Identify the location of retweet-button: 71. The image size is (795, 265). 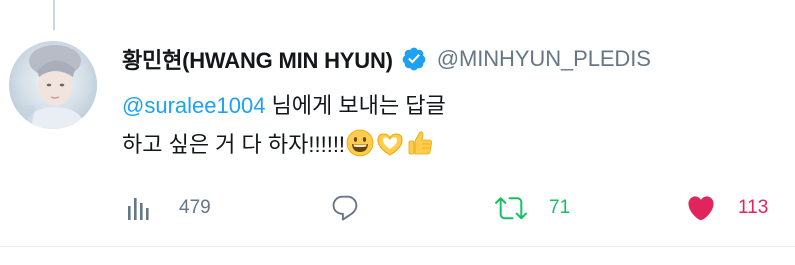
(532, 208).